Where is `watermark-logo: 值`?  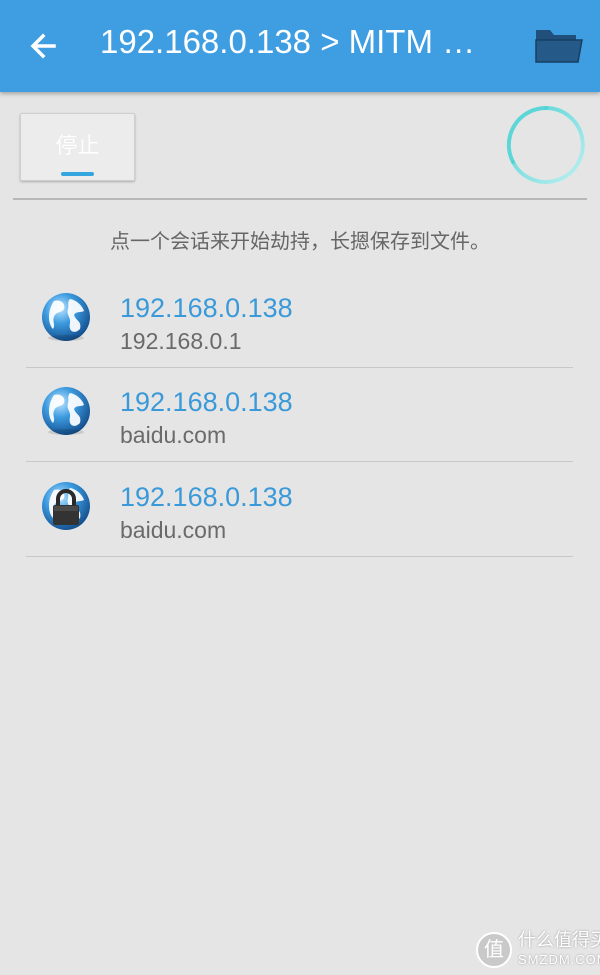 watermark-logo: 值 is located at coordinates (494, 950).